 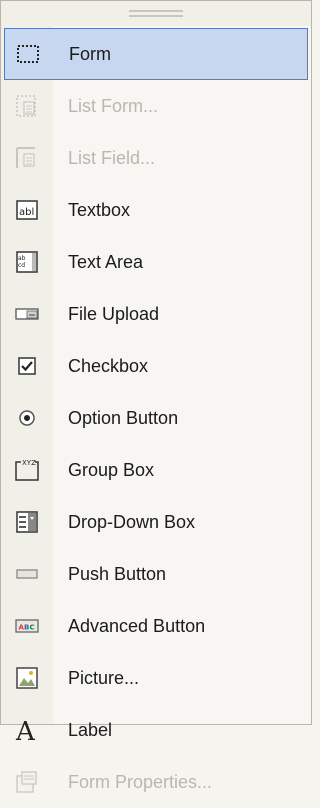 What do you see at coordinates (27, 626) in the screenshot?
I see `advanced-button-icon: A B C` at bounding box center [27, 626].